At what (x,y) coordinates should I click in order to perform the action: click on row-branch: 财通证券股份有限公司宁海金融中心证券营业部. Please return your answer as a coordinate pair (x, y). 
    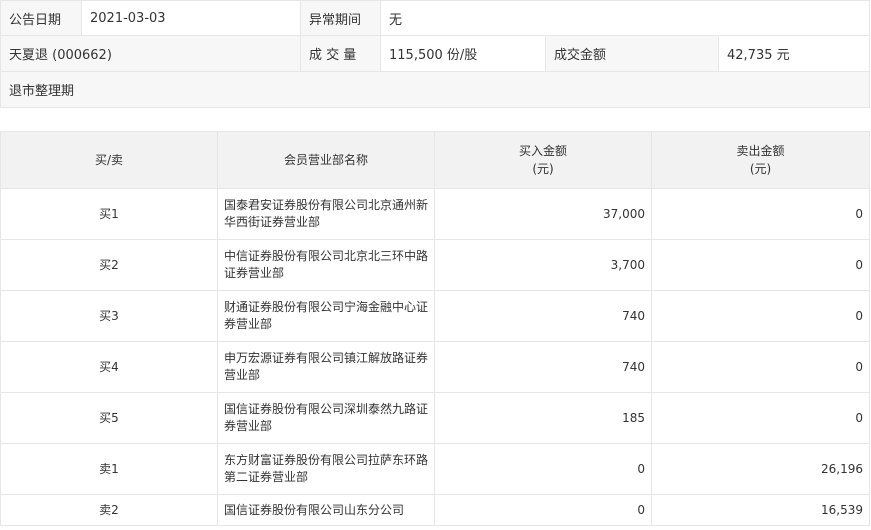
    Looking at the image, I should click on (326, 316).